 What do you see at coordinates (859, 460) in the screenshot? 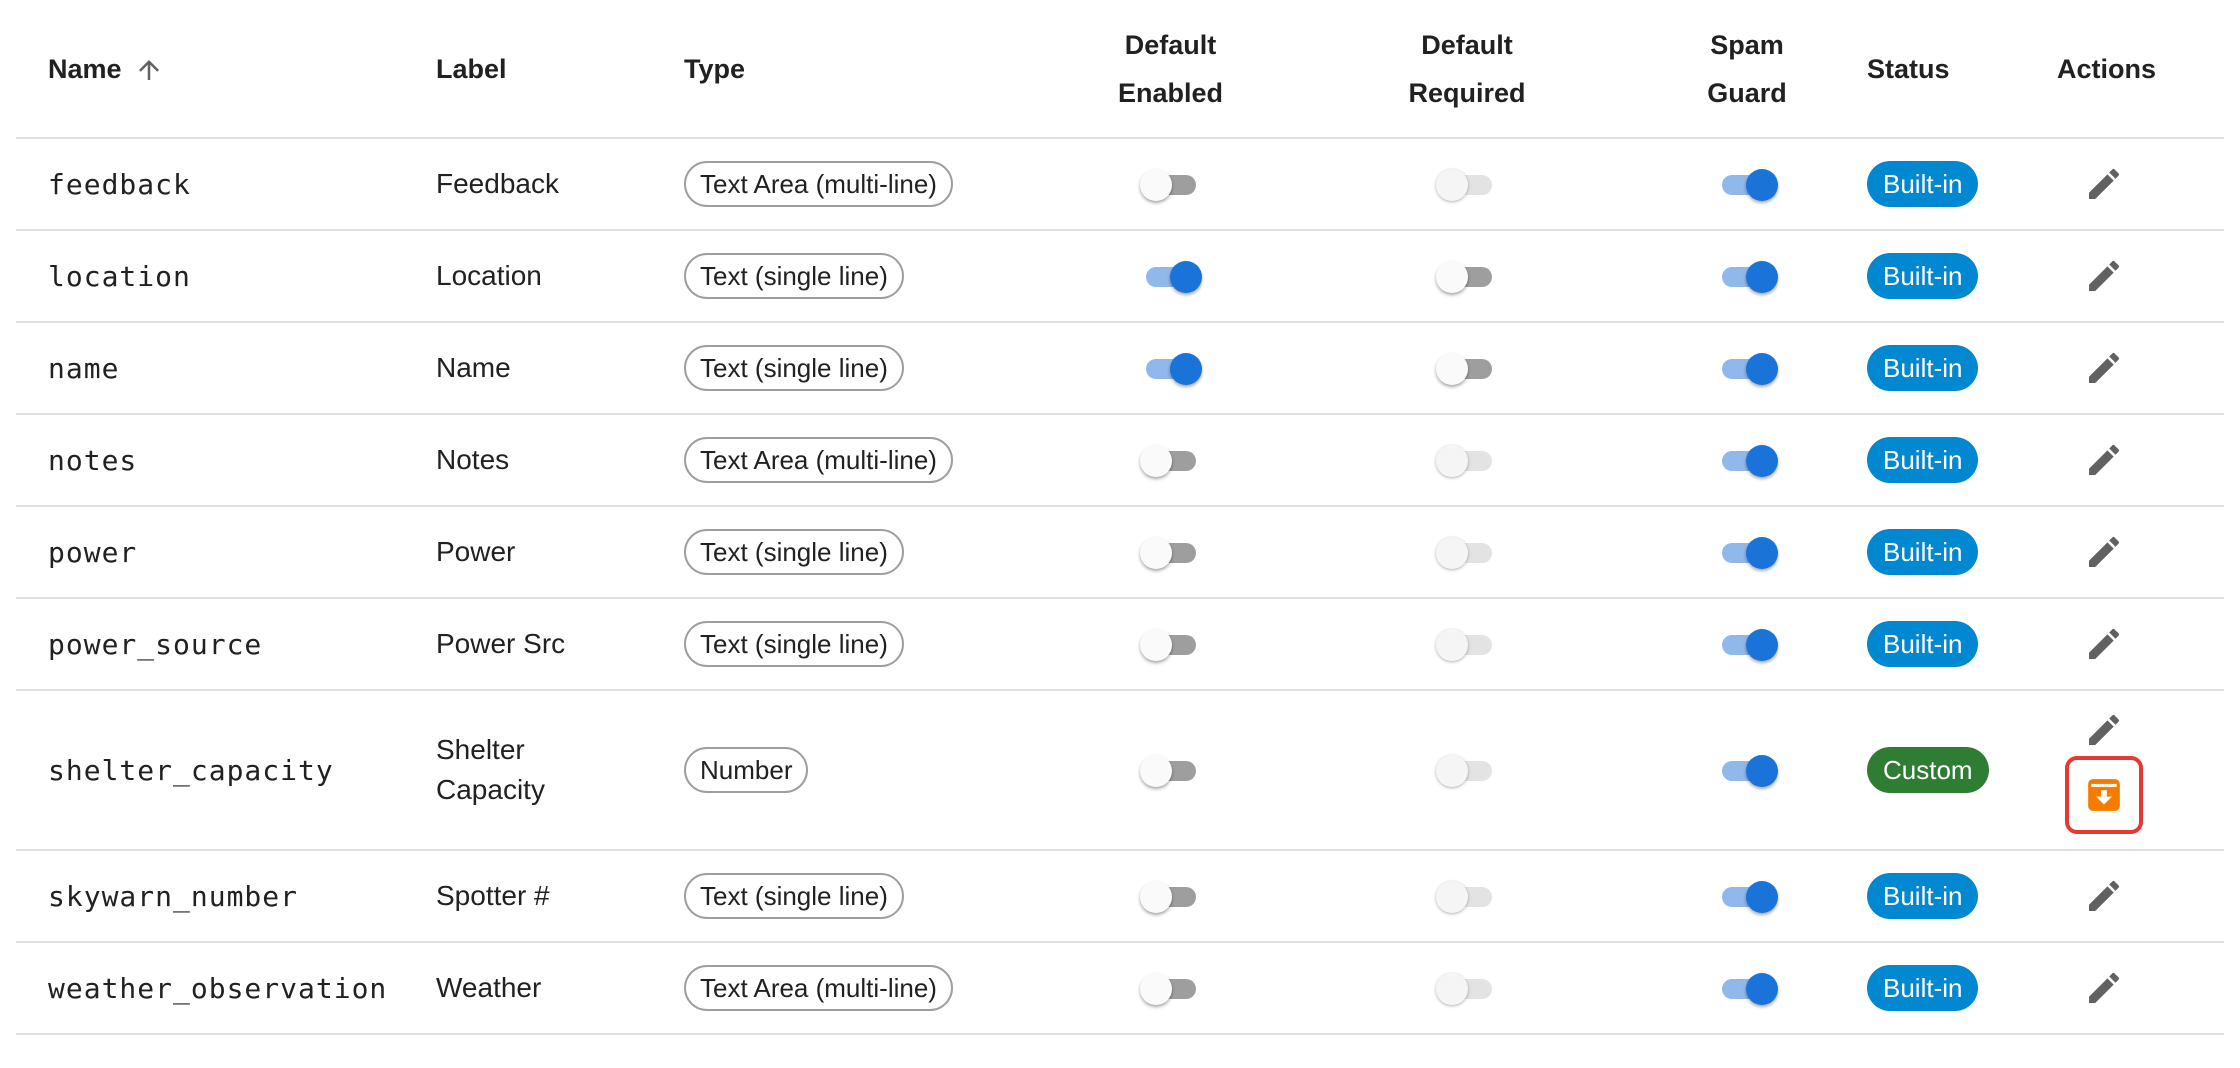
I see `field-type-cell: Text Area (multi-line)` at bounding box center [859, 460].